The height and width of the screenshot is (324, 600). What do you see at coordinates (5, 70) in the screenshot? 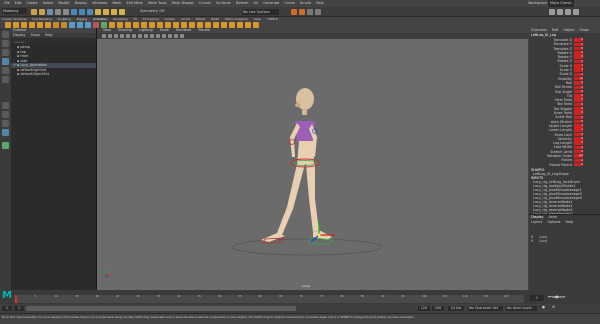
I see `rotate-tool-icon` at bounding box center [5, 70].